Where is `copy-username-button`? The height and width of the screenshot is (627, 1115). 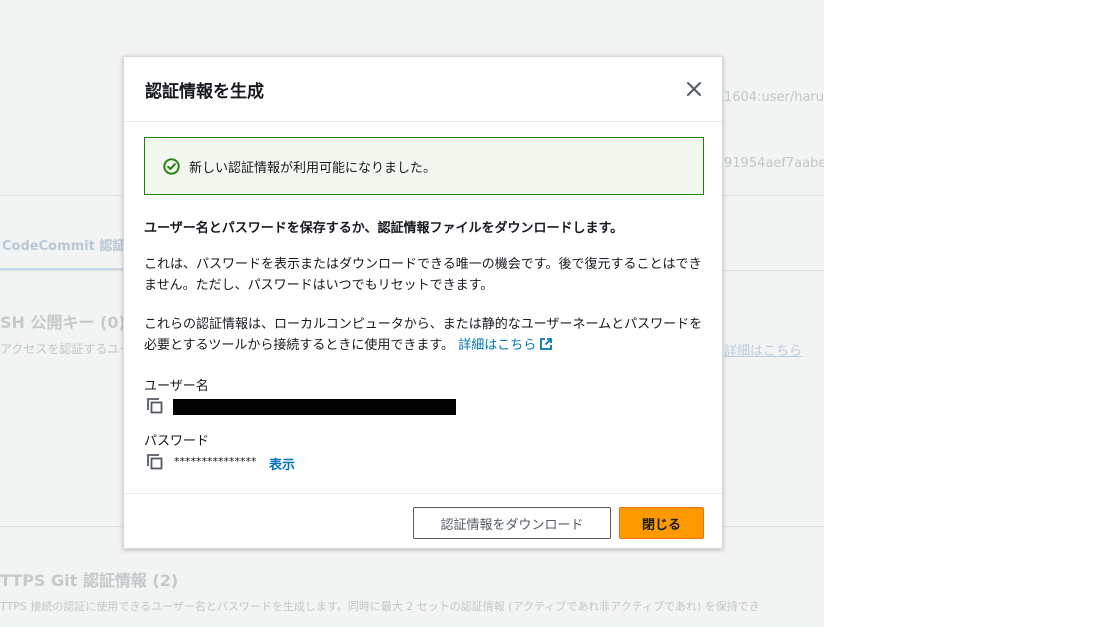 copy-username-button is located at coordinates (155, 406).